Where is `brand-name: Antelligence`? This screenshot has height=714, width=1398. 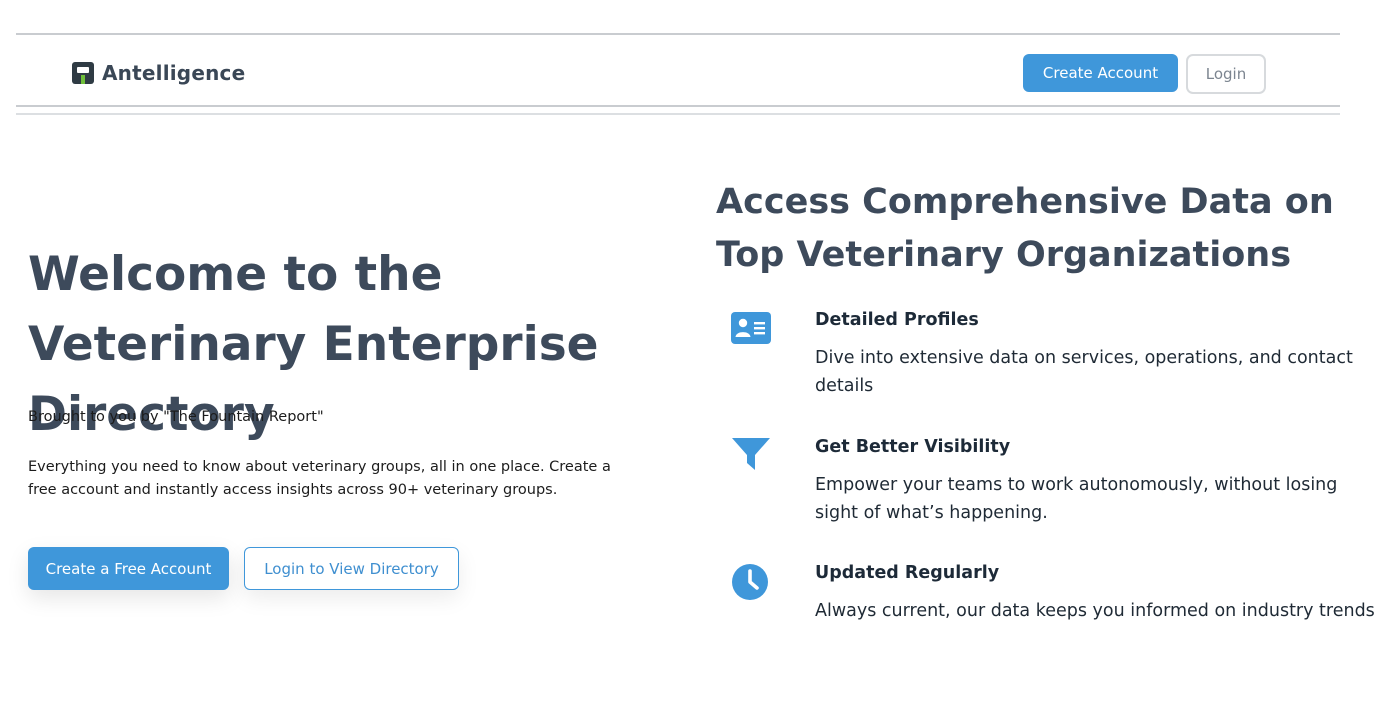 brand-name: Antelligence is located at coordinates (174, 73).